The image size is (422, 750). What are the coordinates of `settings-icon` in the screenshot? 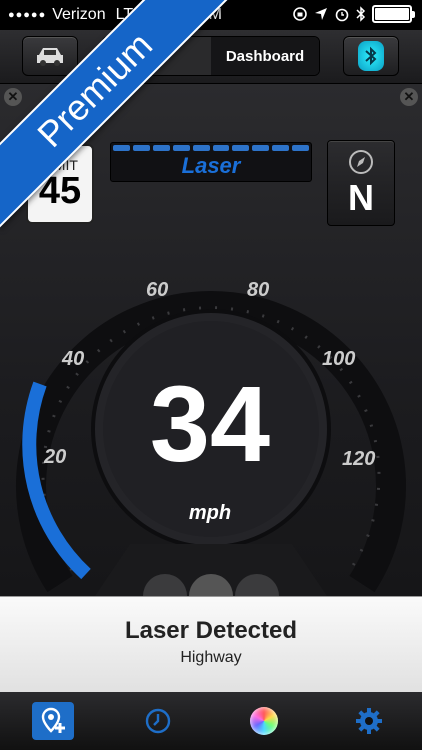 It's located at (369, 721).